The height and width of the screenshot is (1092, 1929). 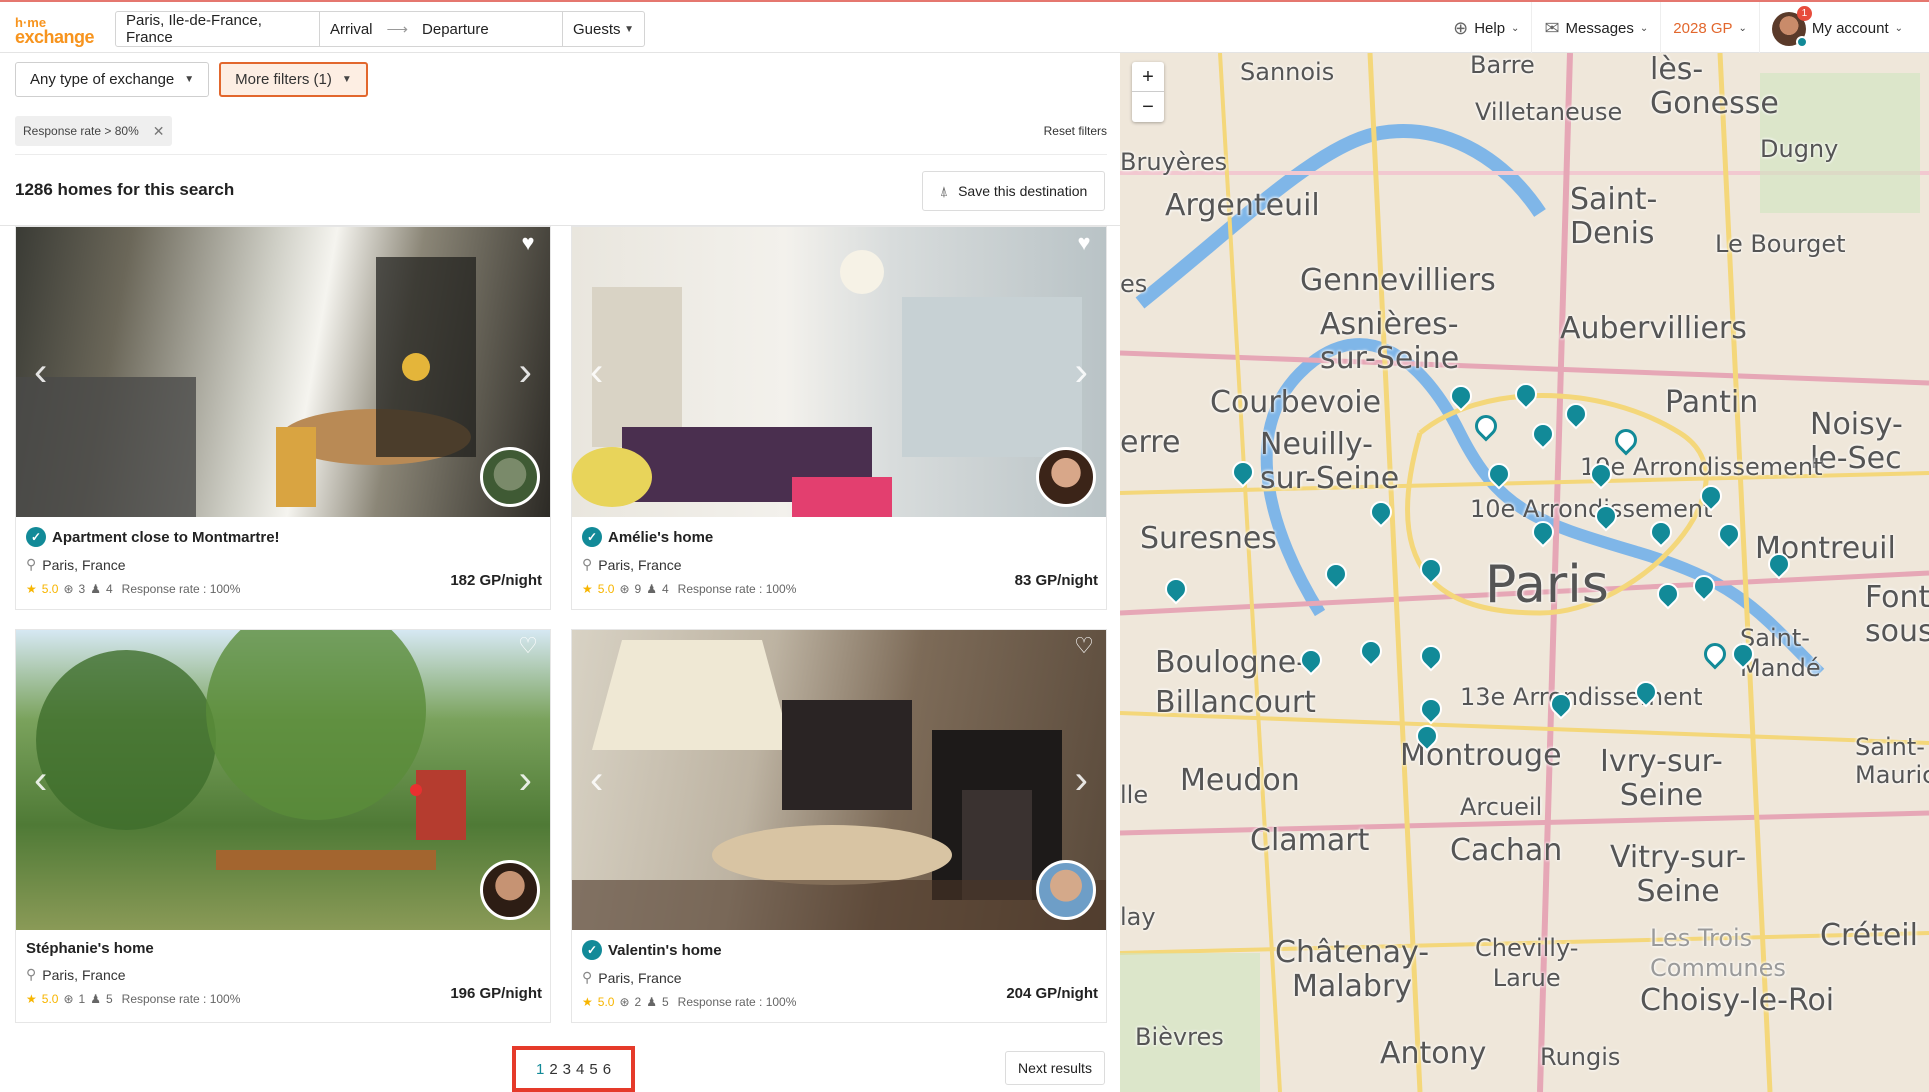 I want to click on lifebuoy-icon: ⊕, so click(x=1461, y=28).